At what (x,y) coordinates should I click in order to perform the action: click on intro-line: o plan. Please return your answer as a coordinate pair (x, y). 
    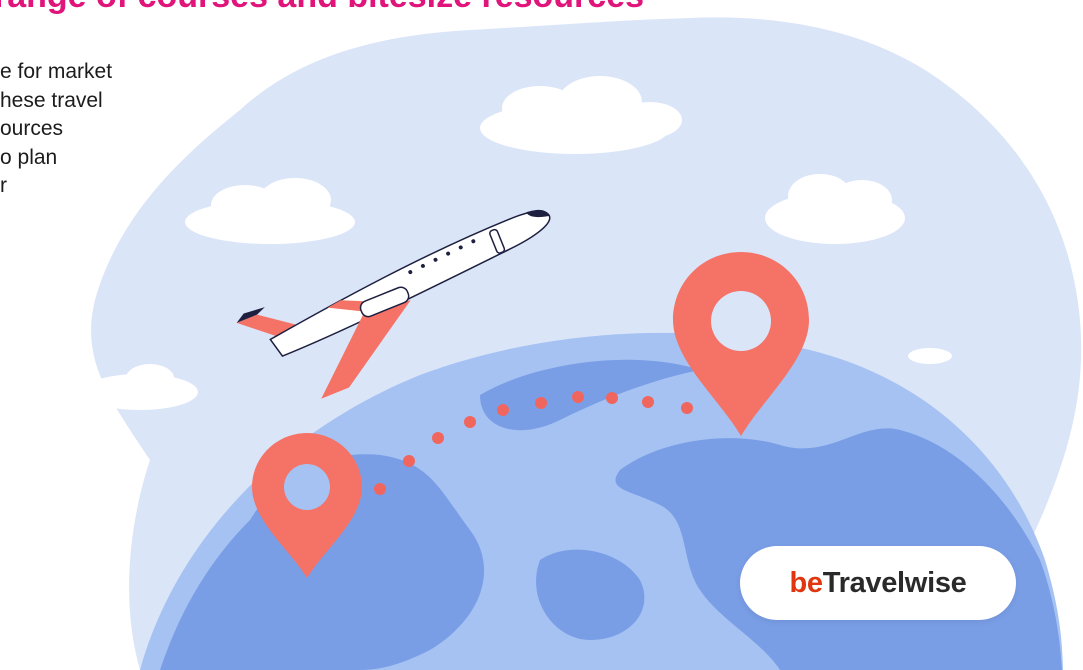
    Looking at the image, I should click on (29, 157).